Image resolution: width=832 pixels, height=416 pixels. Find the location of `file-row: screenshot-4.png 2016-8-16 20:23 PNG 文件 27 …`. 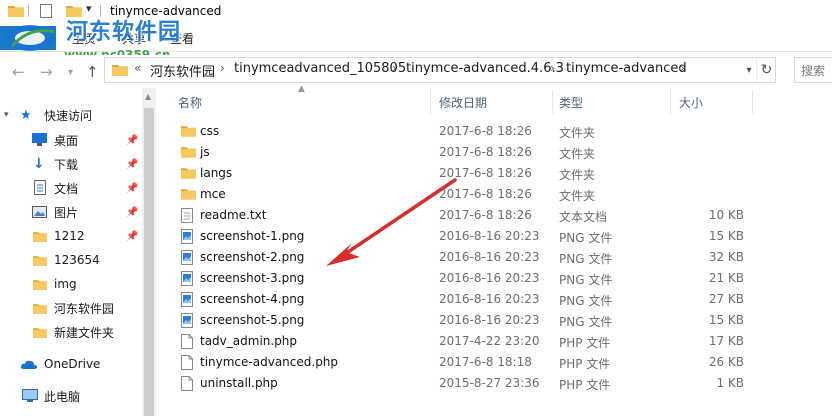

file-row: screenshot-4.png 2016-8-16 20:23 PNG 文件 27 … is located at coordinates (470, 299).